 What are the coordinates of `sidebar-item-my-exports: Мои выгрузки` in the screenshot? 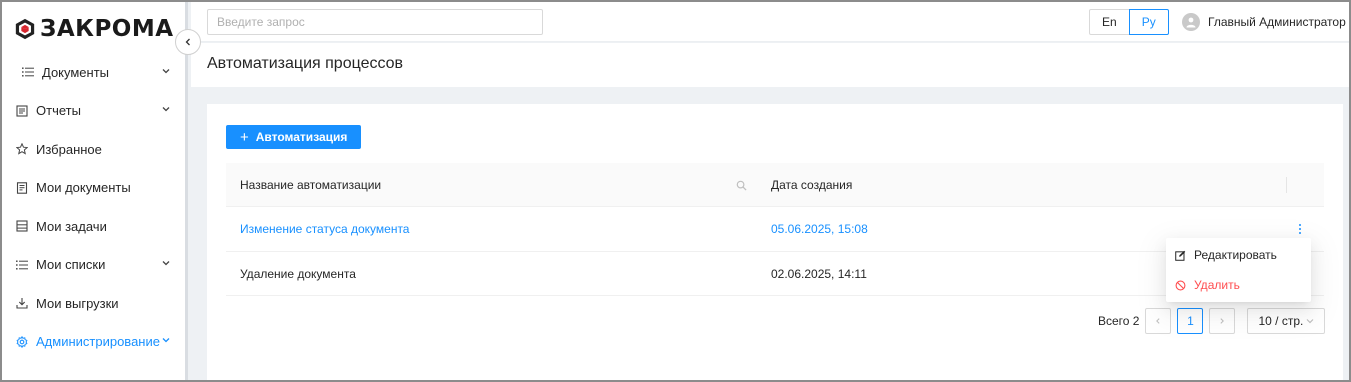 It's located at (92, 303).